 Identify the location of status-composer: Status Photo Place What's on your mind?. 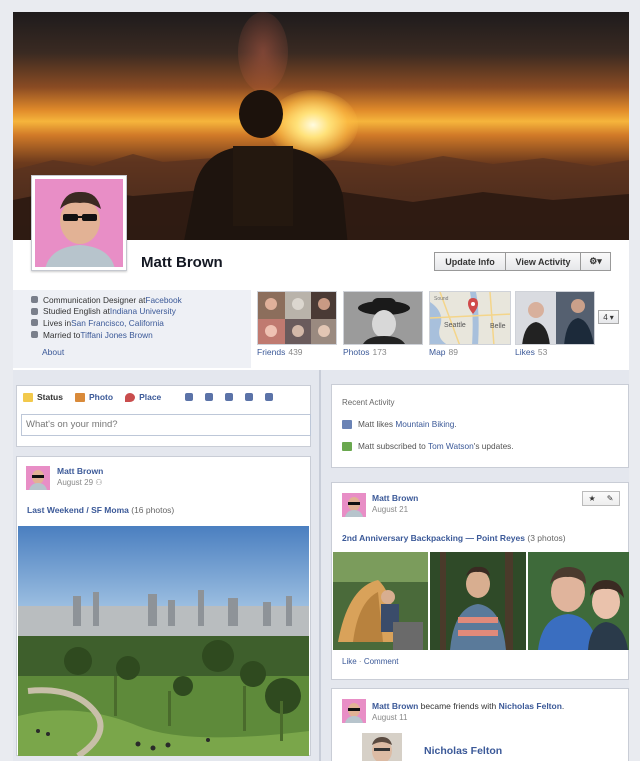
(163, 416).